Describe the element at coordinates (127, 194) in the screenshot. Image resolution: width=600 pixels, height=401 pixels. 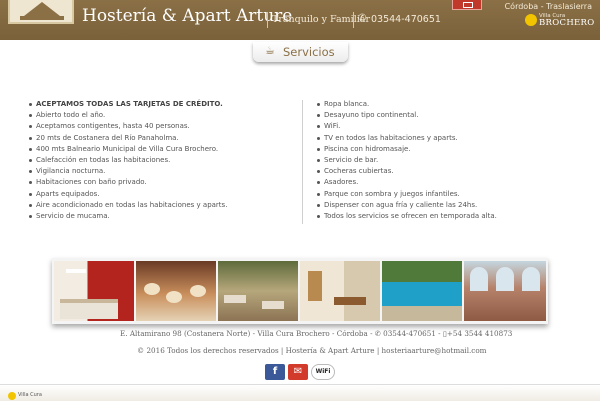
I see `list-item: Aparts equipados.` at that location.